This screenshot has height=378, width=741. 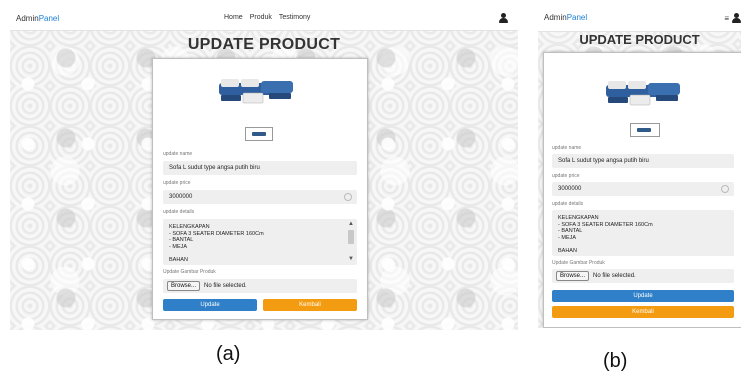 What do you see at coordinates (351, 237) in the screenshot?
I see `scrollbar-thumb` at bounding box center [351, 237].